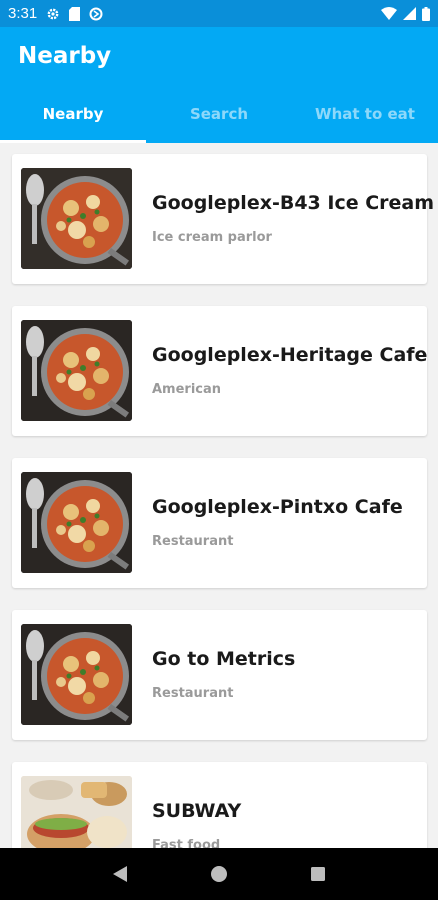 This screenshot has height=900, width=438. Describe the element at coordinates (224, 659) in the screenshot. I see `place-name: Go to Metrics` at that location.